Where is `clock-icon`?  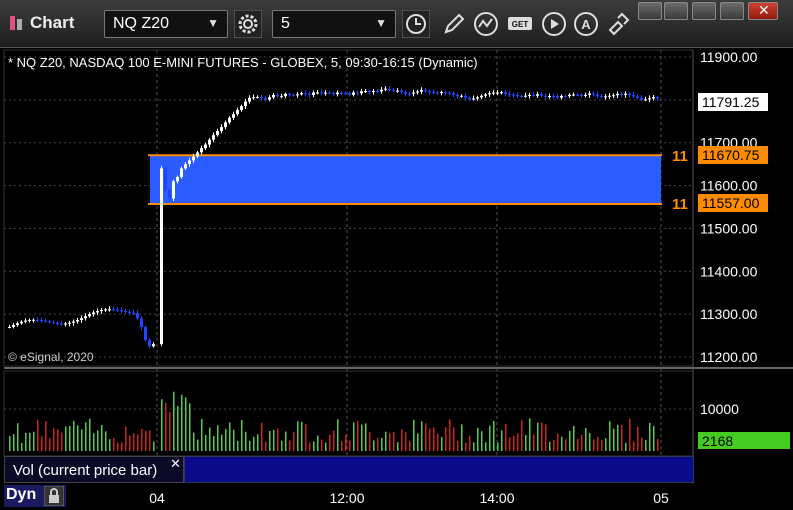
clock-icon is located at coordinates (416, 24).